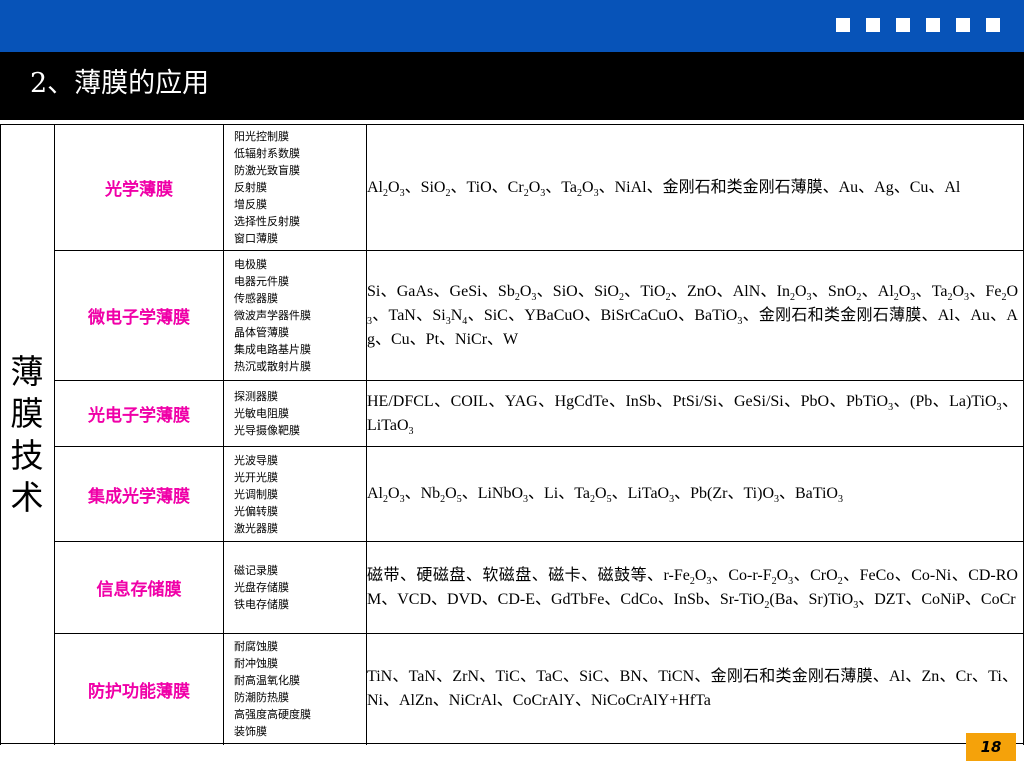 The width and height of the screenshot is (1024, 768). What do you see at coordinates (512, 86) in the screenshot?
I see `title-bar: 2、薄膜的应用` at bounding box center [512, 86].